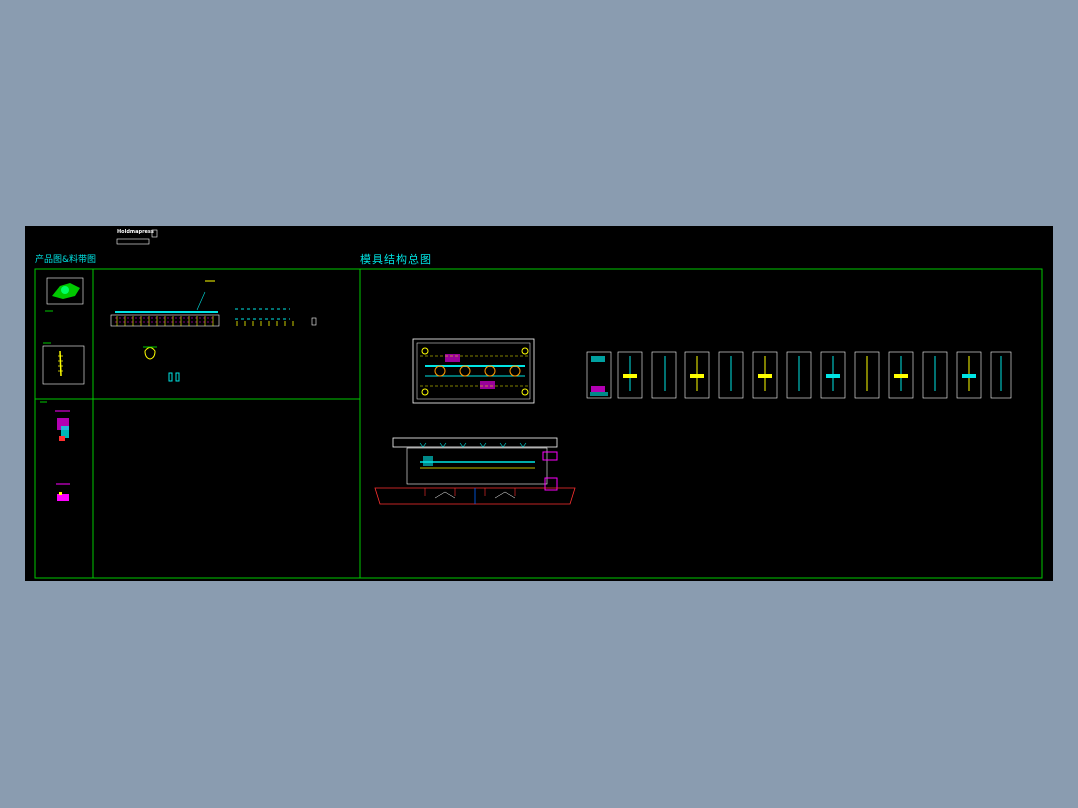 The width and height of the screenshot is (1078, 808). What do you see at coordinates (276, 317) in the screenshot?
I see `strip-stations-row` at bounding box center [276, 317].